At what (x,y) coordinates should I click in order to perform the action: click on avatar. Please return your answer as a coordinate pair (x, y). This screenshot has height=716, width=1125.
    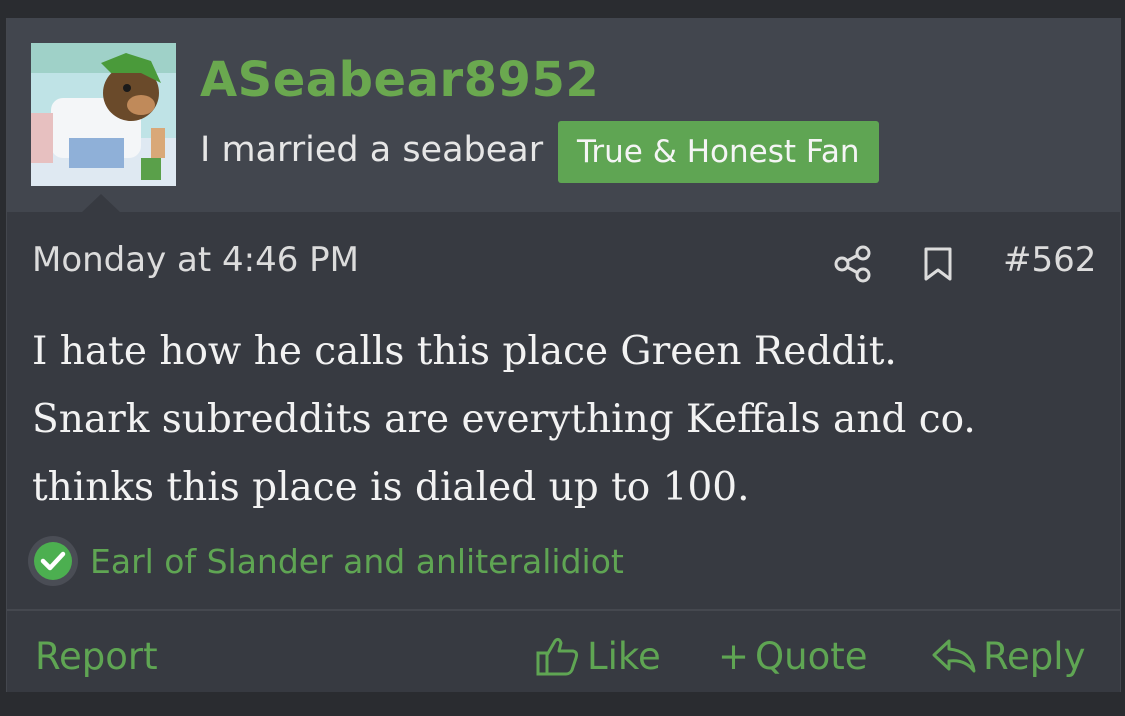
    Looking at the image, I should click on (103, 114).